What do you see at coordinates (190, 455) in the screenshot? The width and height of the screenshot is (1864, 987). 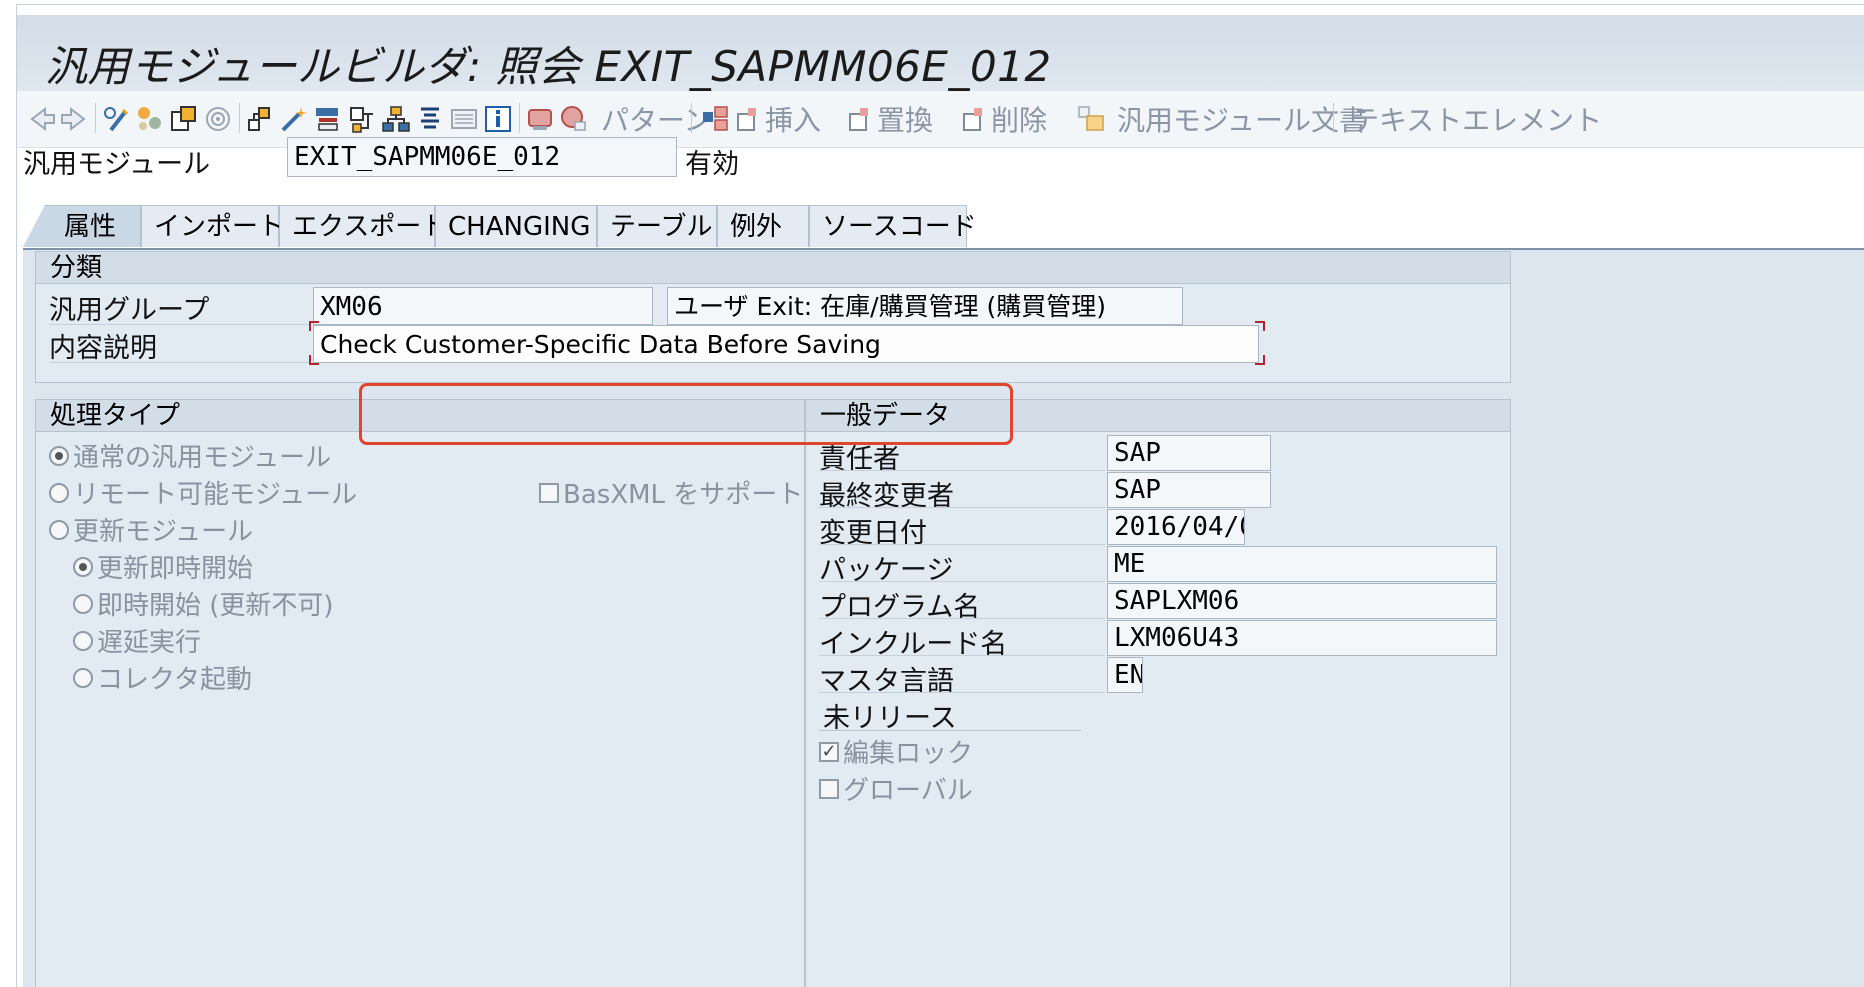 I see `radio-normal-function-module: 通常の汎用モジュール` at bounding box center [190, 455].